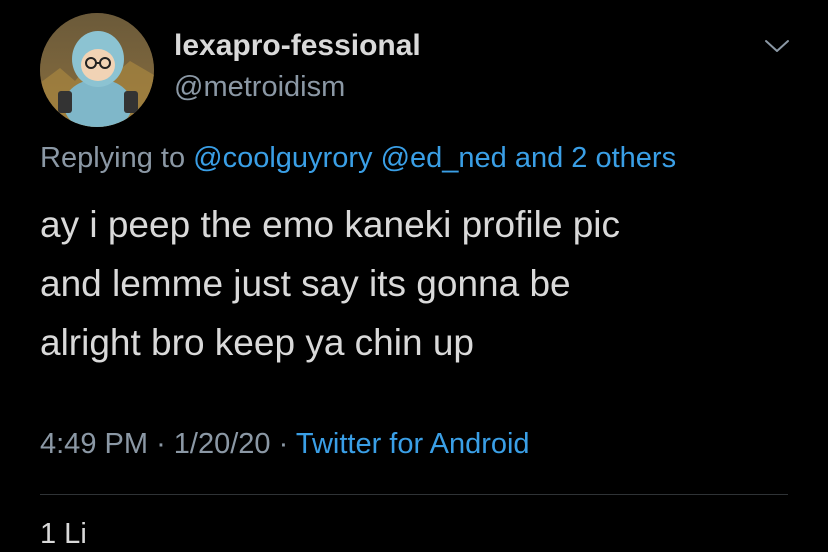  Describe the element at coordinates (330, 224) in the screenshot. I see `tweet-text-line: ay i peep the emo kaneki profile pic` at that location.